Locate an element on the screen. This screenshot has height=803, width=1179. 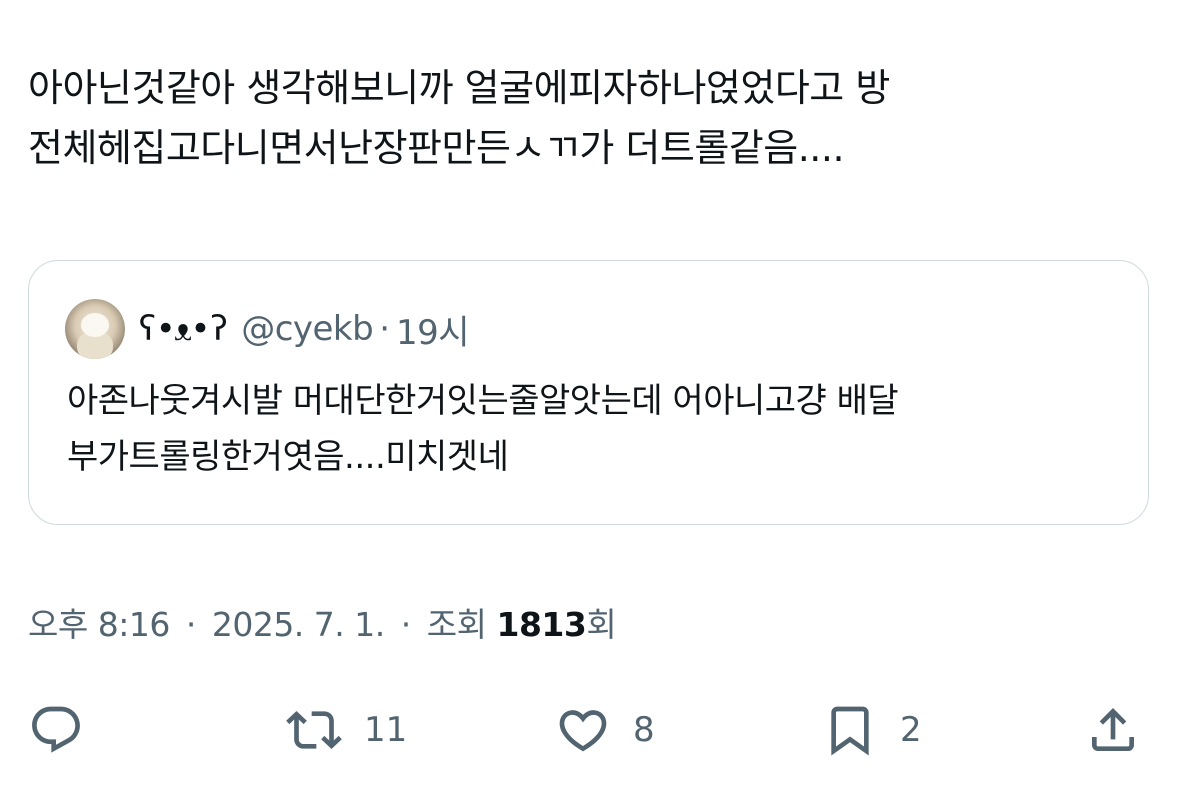
tweet-meta: 오후 8:16 · 2025. 7. 1. · 조회 1813회 is located at coordinates (322, 625).